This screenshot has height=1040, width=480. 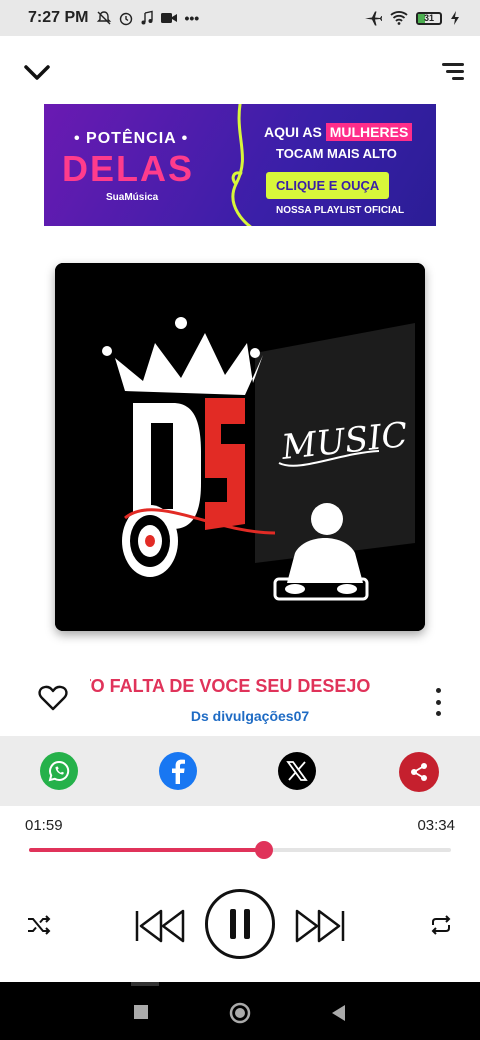 I want to click on wifi-icon, so click(x=399, y=18).